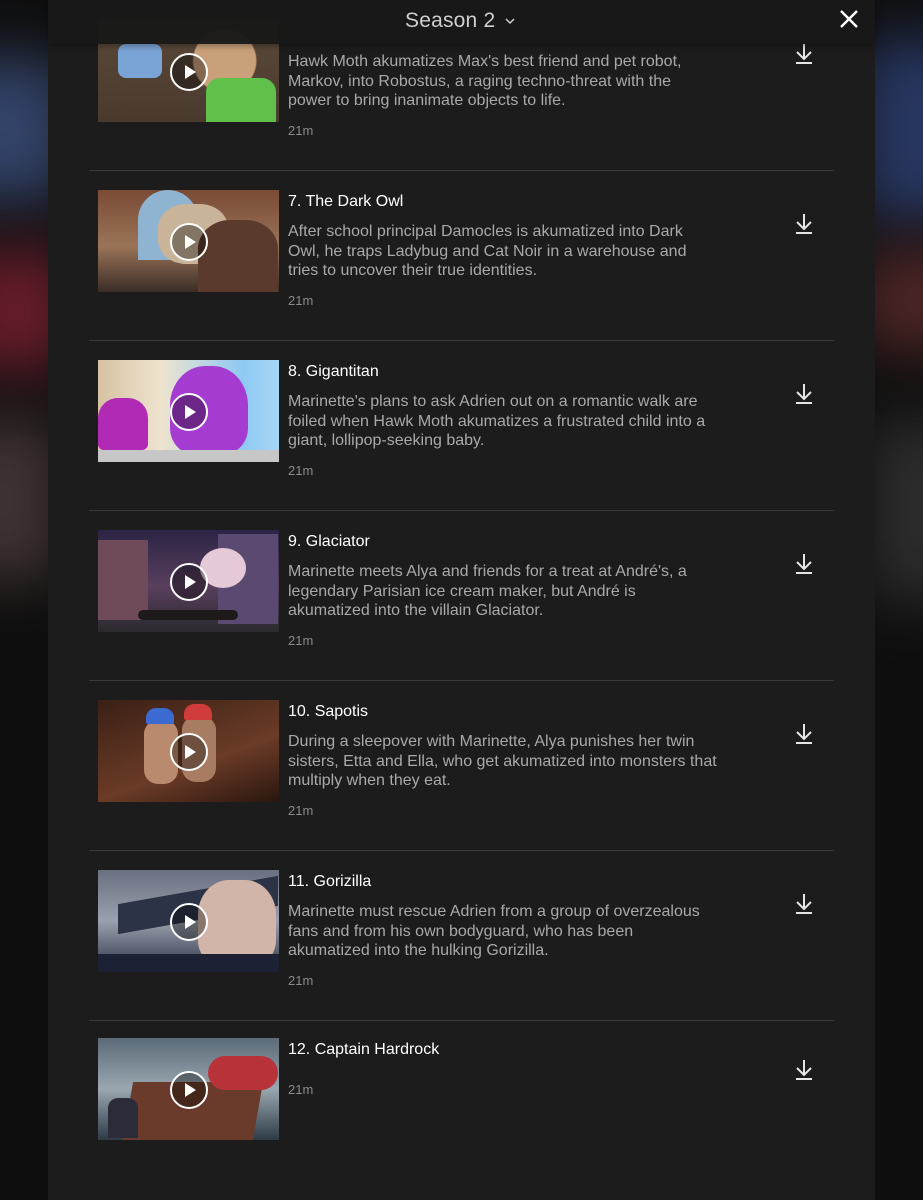  What do you see at coordinates (510, 21) in the screenshot?
I see `chevron-down-icon` at bounding box center [510, 21].